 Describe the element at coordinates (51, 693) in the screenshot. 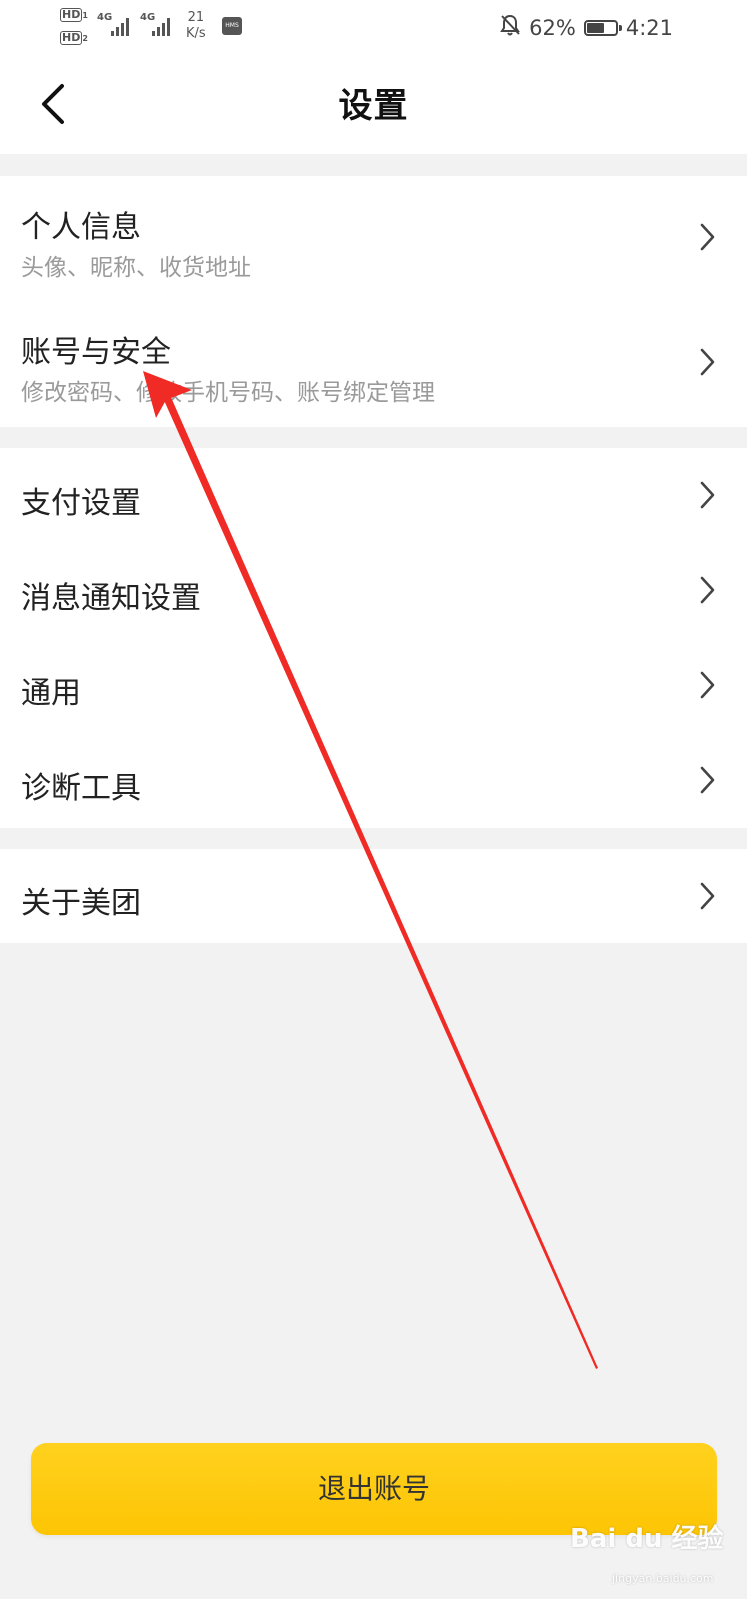

I see `row-title: 通用` at that location.